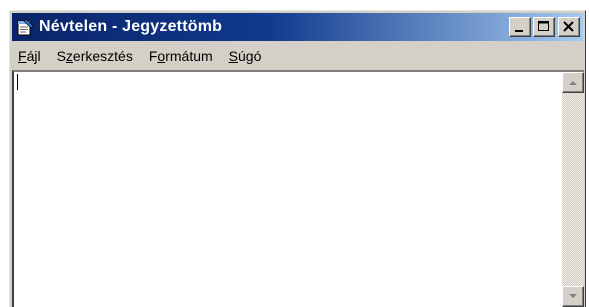 This screenshot has height=307, width=589. Describe the element at coordinates (102, 56) in the screenshot. I see `menu-edit-label: erkesztés` at that location.